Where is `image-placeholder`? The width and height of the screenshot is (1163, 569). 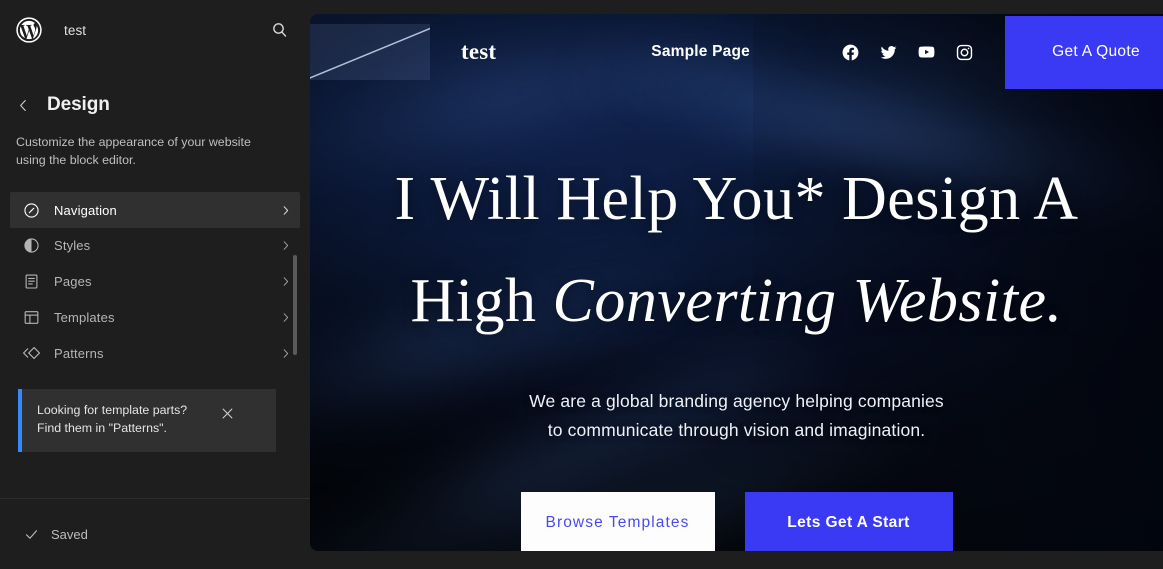
image-placeholder is located at coordinates (370, 52).